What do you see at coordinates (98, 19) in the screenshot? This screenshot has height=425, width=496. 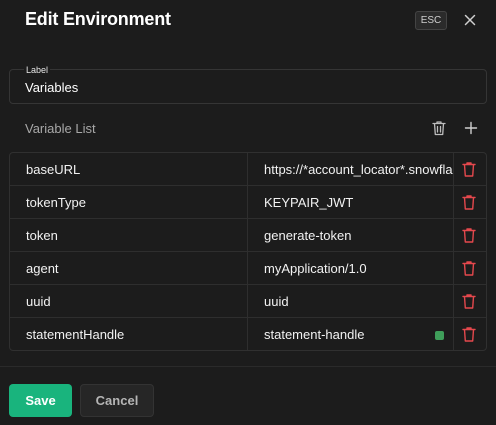 I see `dialog-title: Edit Environment` at bounding box center [98, 19].